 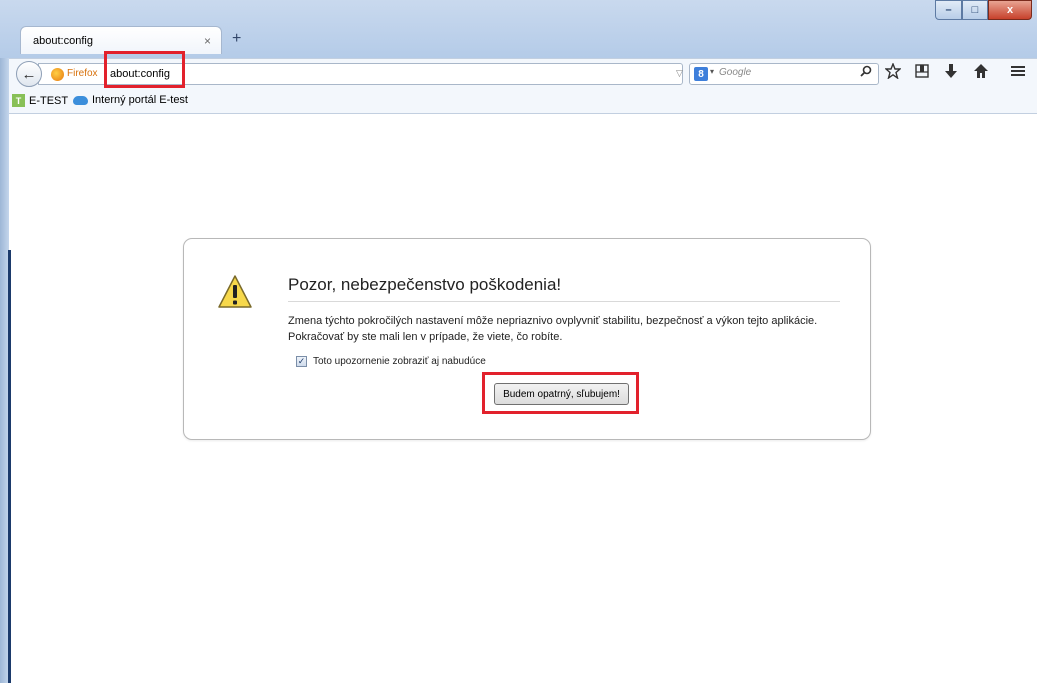 What do you see at coordinates (18, 100) in the screenshot?
I see `e-test-favicon-icon: T` at bounding box center [18, 100].